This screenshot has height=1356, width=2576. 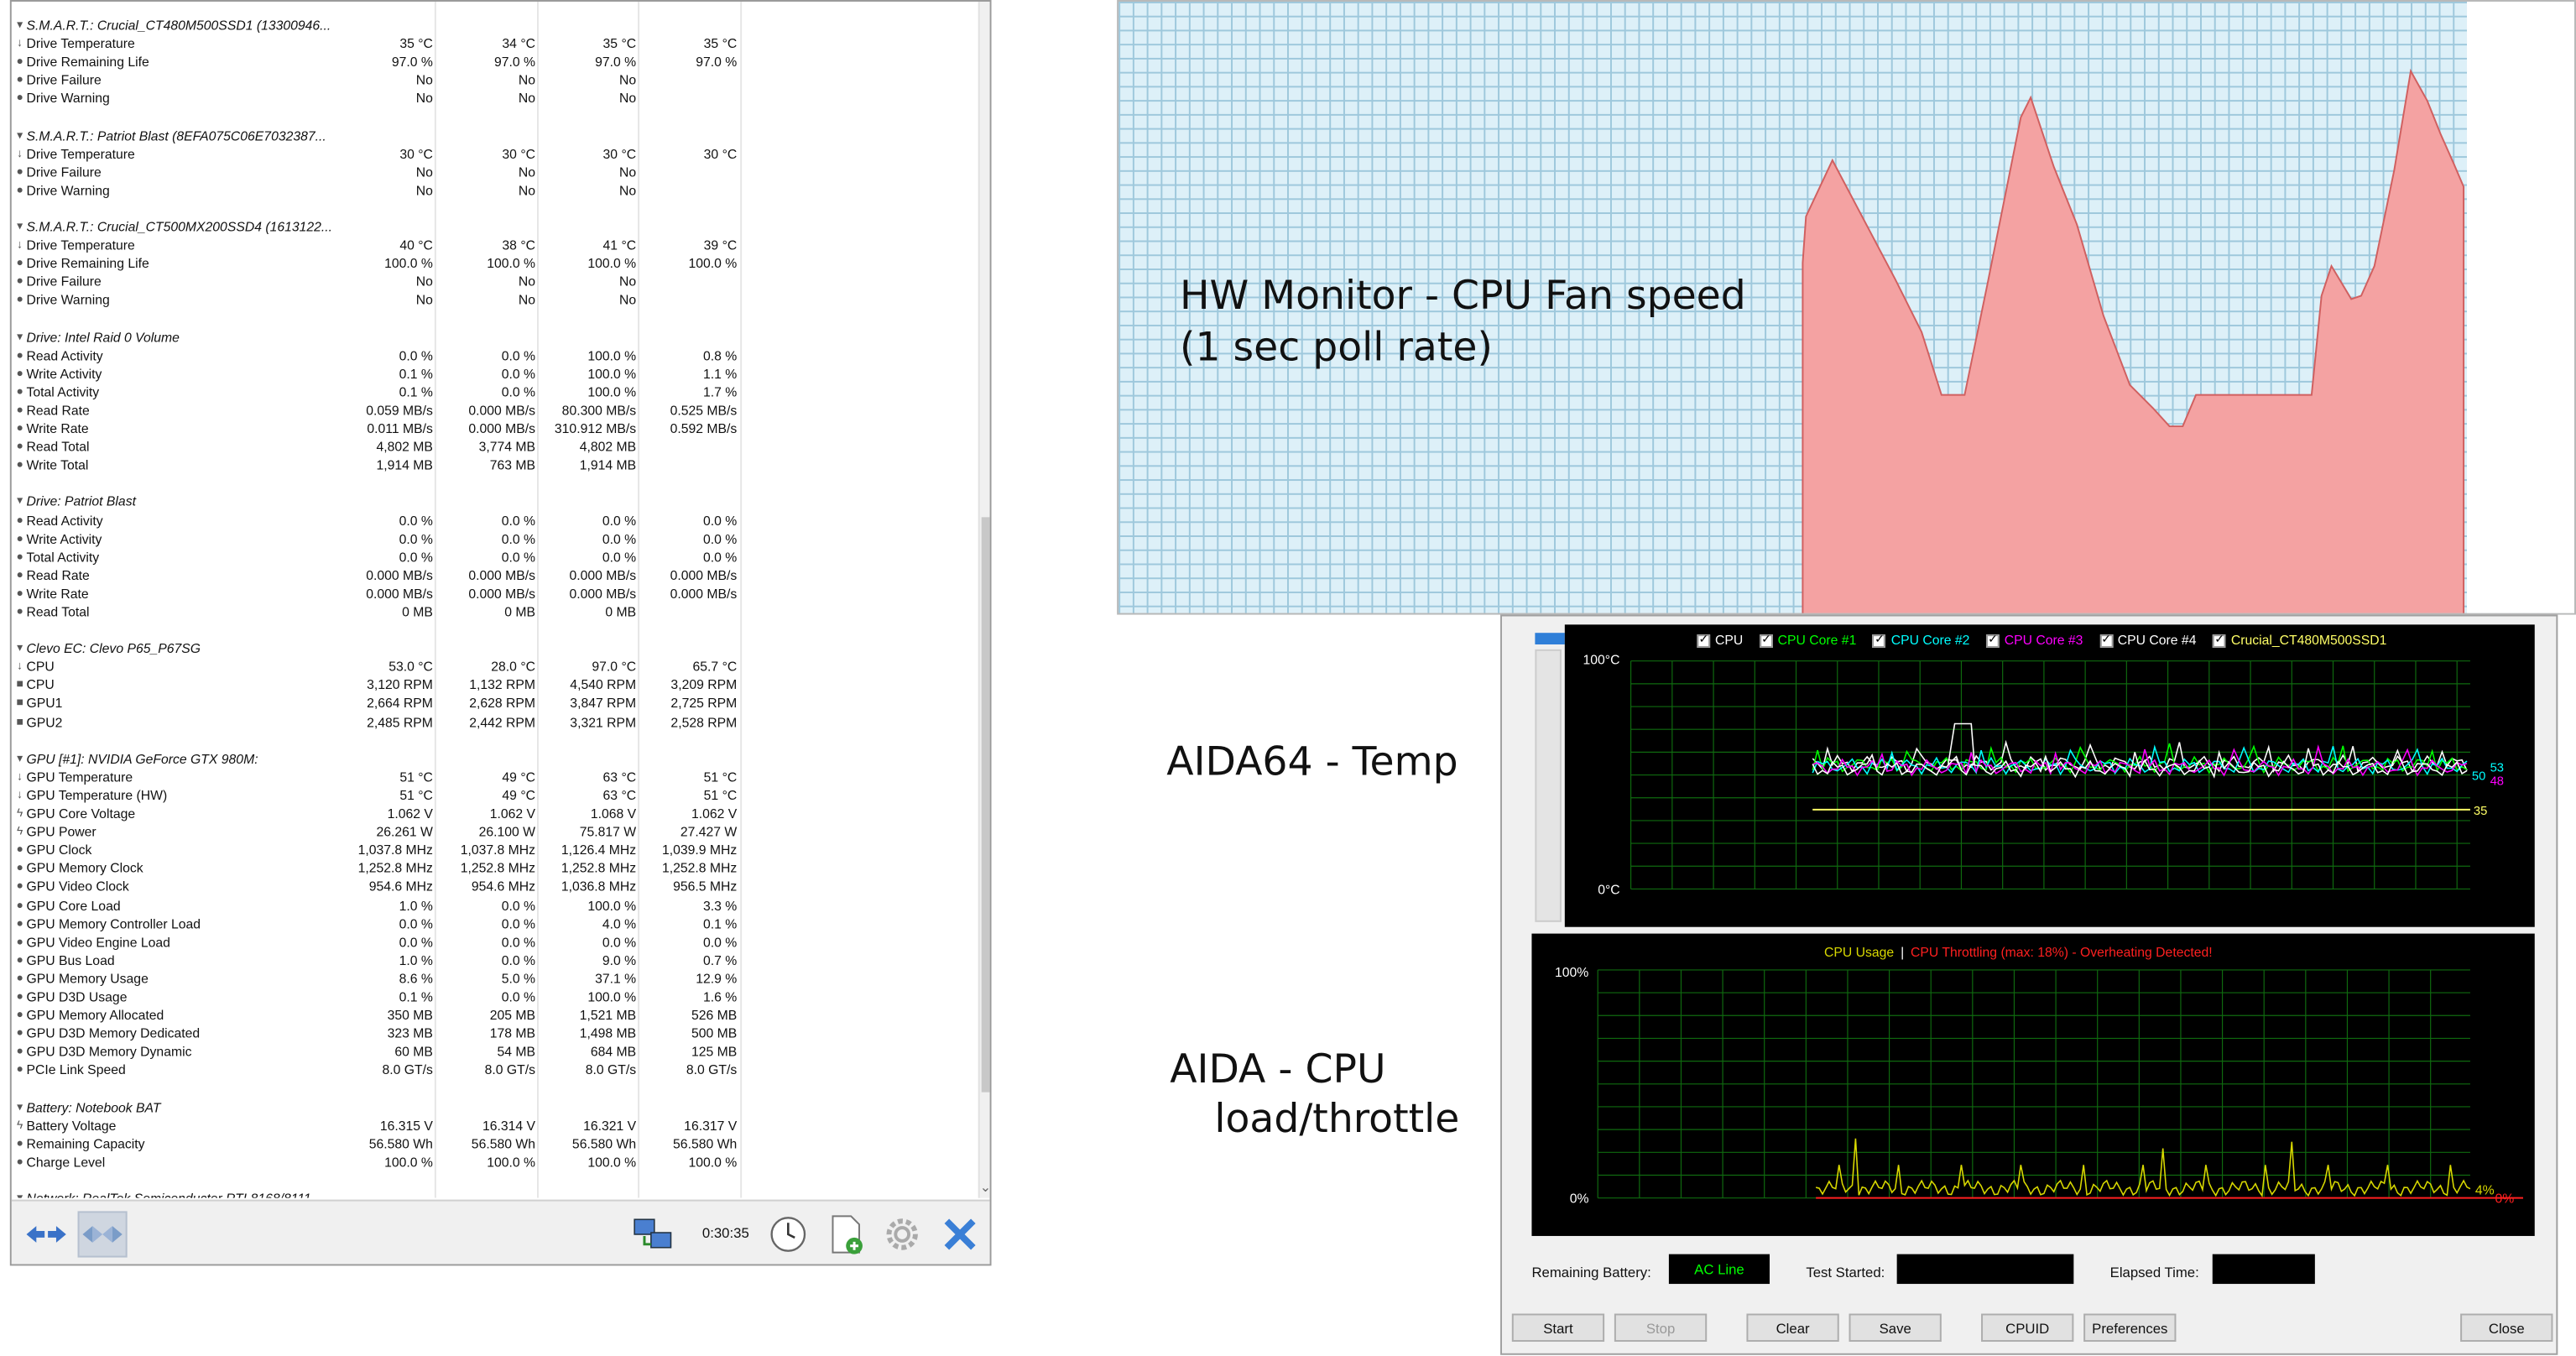 I want to click on sensor-row: ↓ GPU Temperature 51 °C 49 °C 63 °C 51 °C, so click(x=491, y=777).